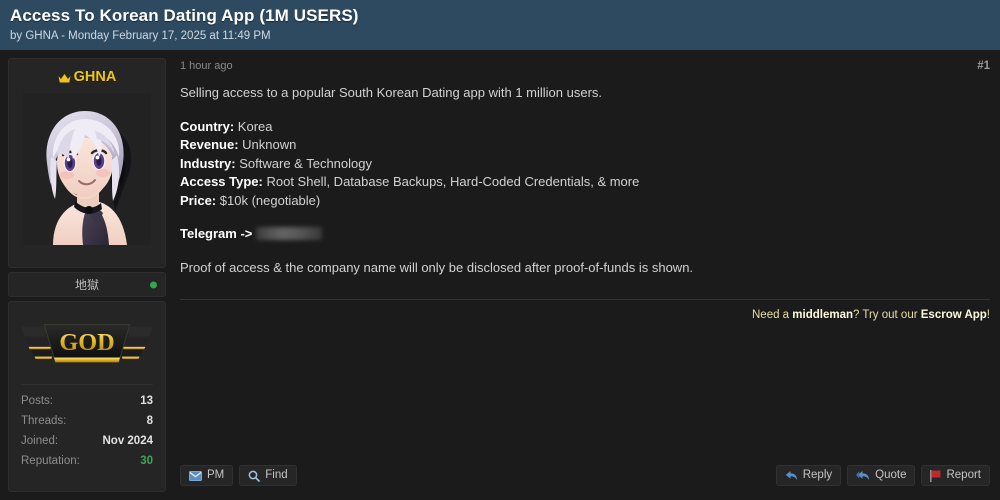 Image resolution: width=1000 pixels, height=500 pixels. What do you see at coordinates (146, 401) in the screenshot?
I see `stat-value-posts: 13` at bounding box center [146, 401].